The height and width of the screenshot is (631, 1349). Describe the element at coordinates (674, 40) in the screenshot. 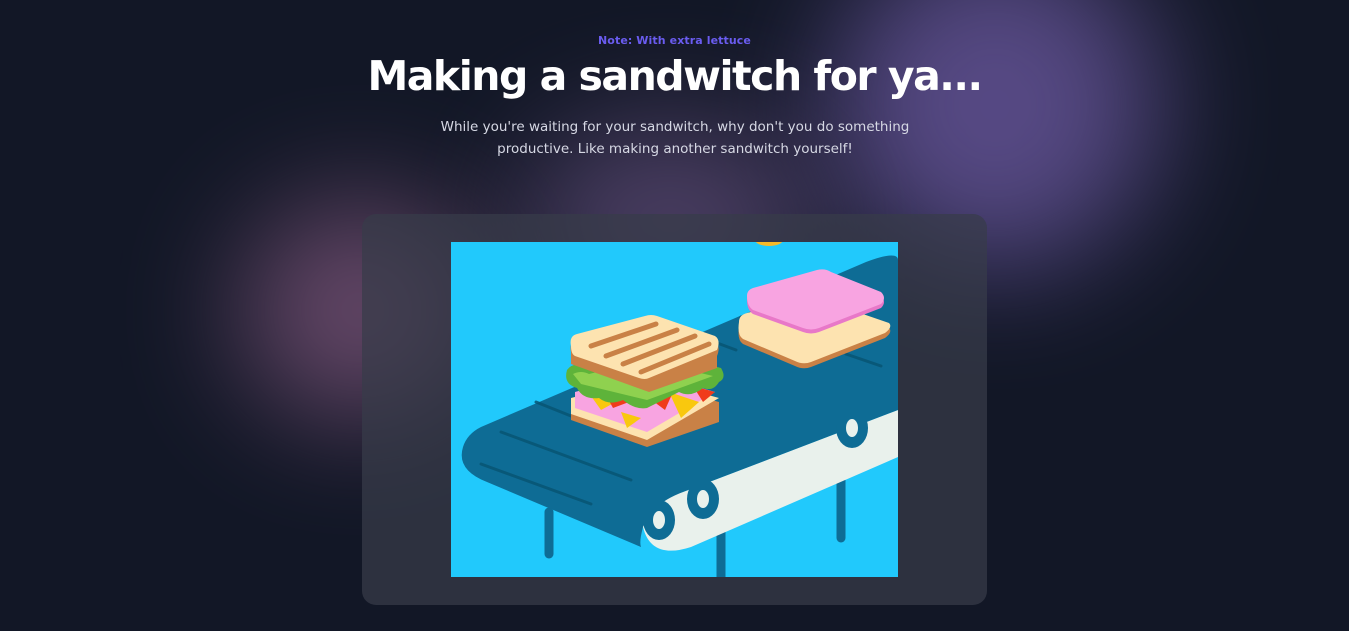

I see `note-label: Note: With extra lettuce` at that location.